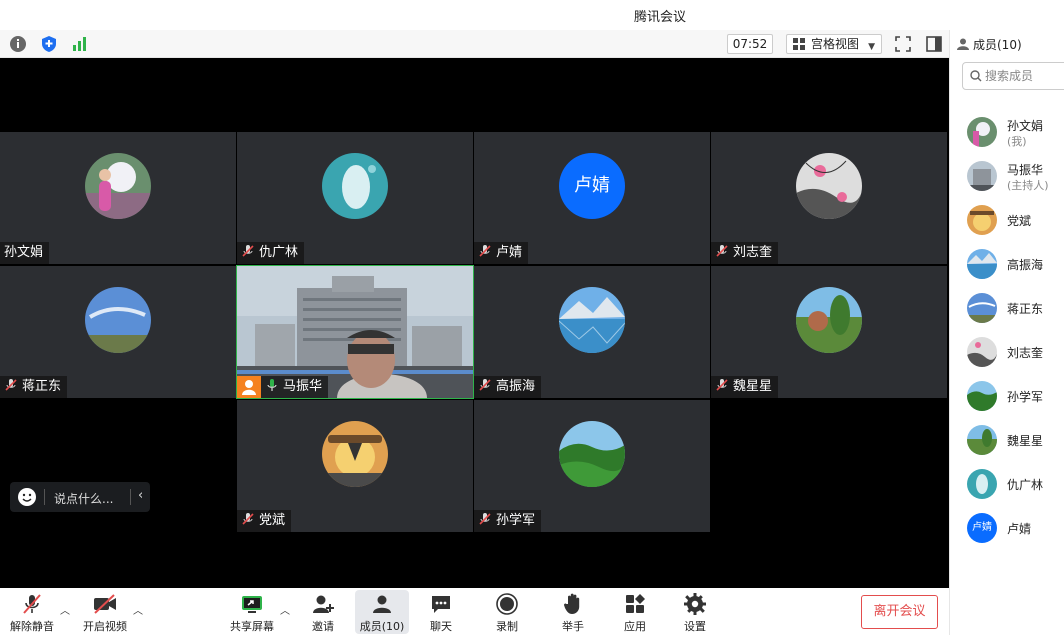 This screenshot has width=1064, height=635. Describe the element at coordinates (834, 44) in the screenshot. I see `view-mode-dropdown: 宫格视图 ▼` at that location.